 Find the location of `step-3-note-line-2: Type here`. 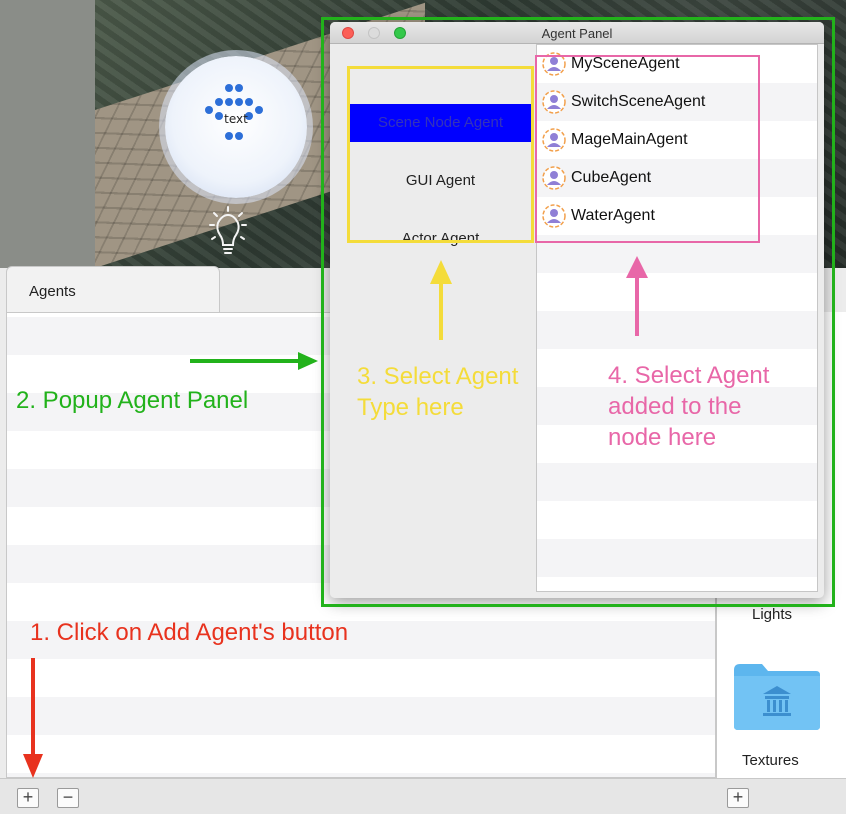

step-3-note-line-2: Type here is located at coordinates (410, 407).